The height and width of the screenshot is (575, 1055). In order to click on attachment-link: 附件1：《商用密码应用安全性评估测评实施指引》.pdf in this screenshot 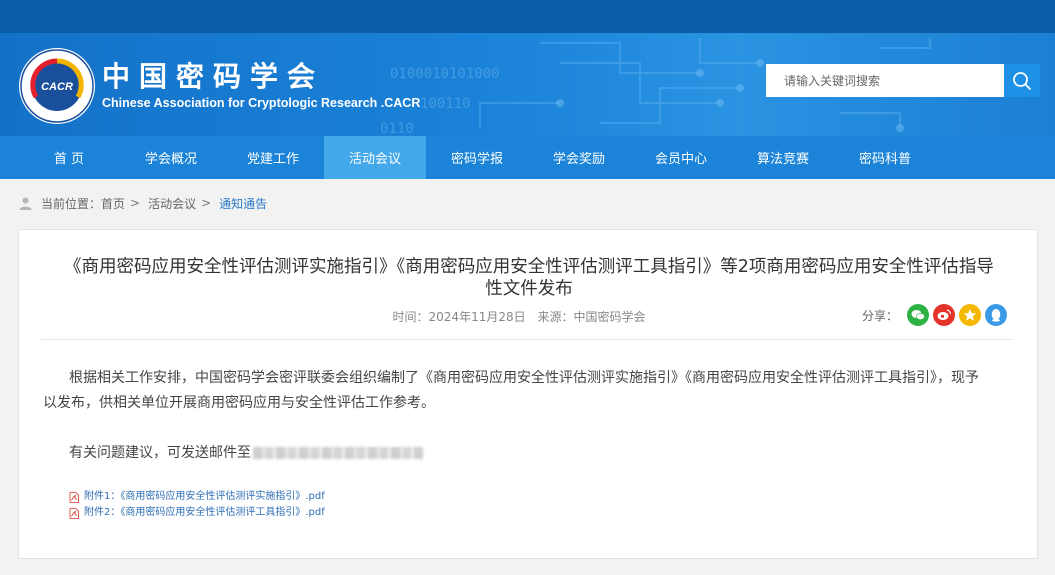, I will do `click(197, 497)`.